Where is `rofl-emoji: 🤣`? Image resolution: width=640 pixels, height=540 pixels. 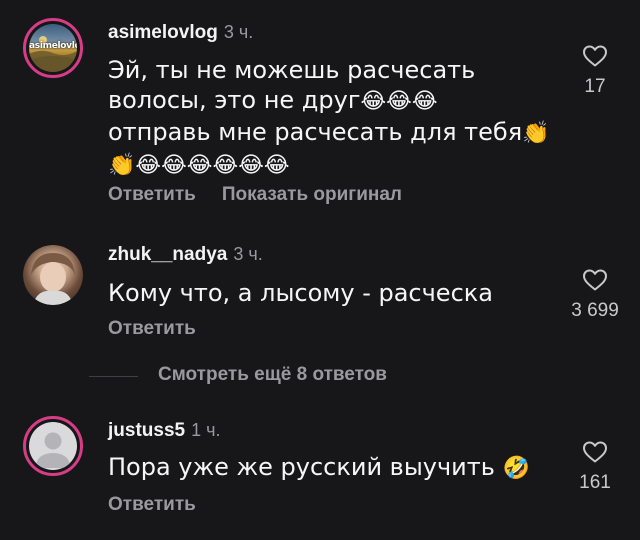
rofl-emoji: 🤣 is located at coordinates (516, 468).